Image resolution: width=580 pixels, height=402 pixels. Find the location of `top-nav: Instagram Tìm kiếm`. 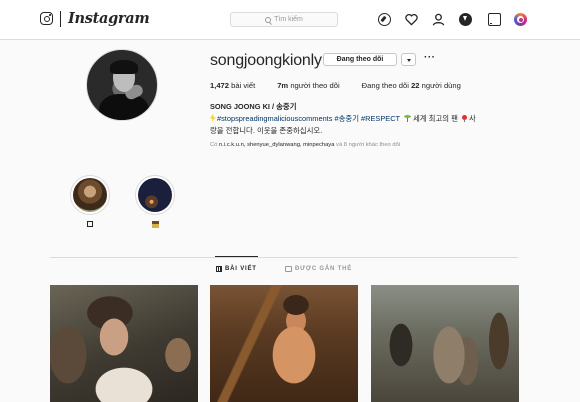

top-nav: Instagram Tìm kiếm is located at coordinates (290, 20).